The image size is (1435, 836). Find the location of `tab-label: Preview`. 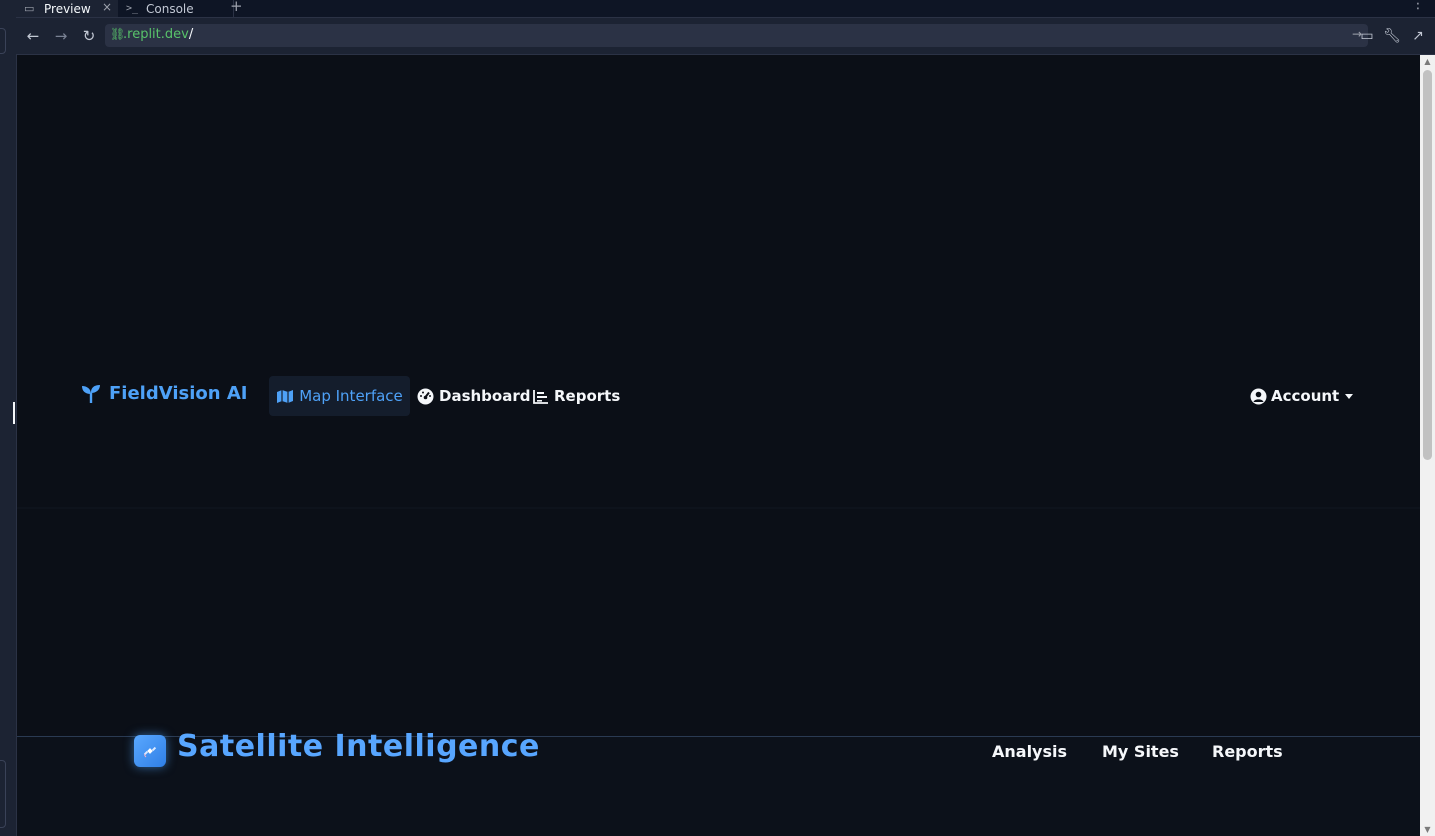

tab-label: Preview is located at coordinates (67, 8).